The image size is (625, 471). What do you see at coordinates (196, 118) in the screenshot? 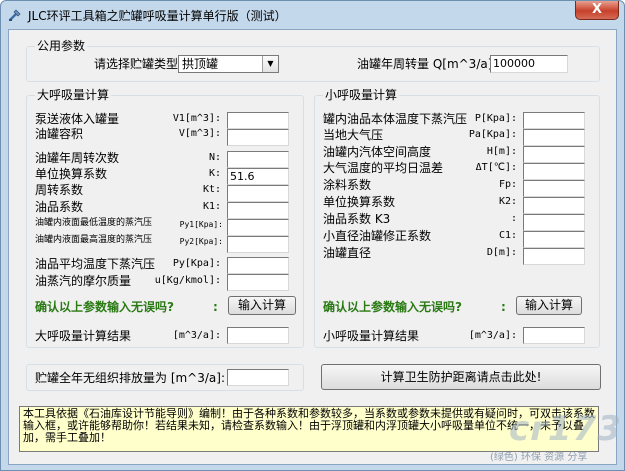
I see `big-row-symbol: V1[m^3]:` at bounding box center [196, 118].